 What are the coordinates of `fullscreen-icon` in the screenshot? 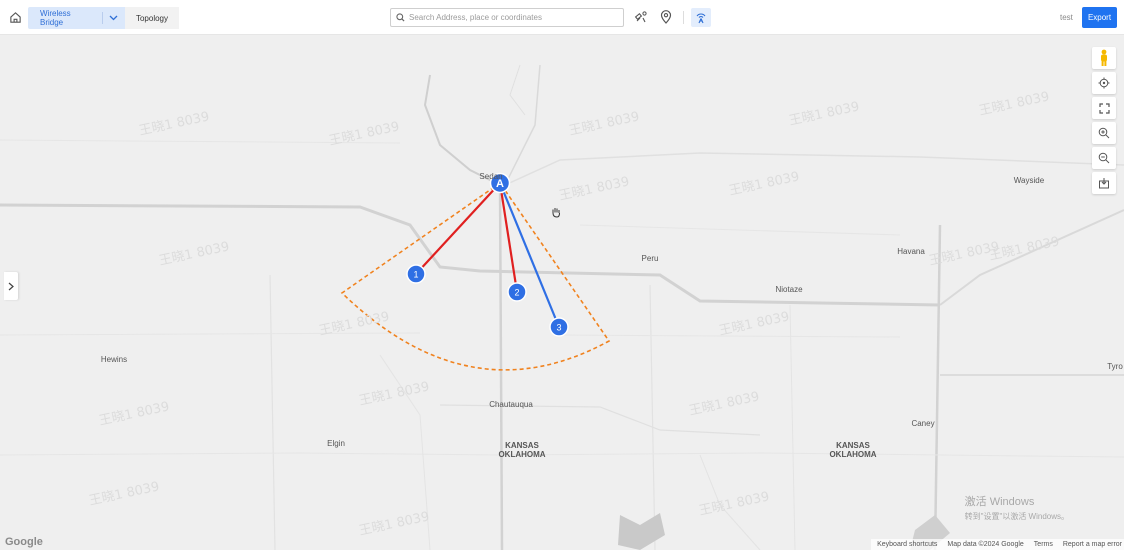 It's located at (1104, 108).